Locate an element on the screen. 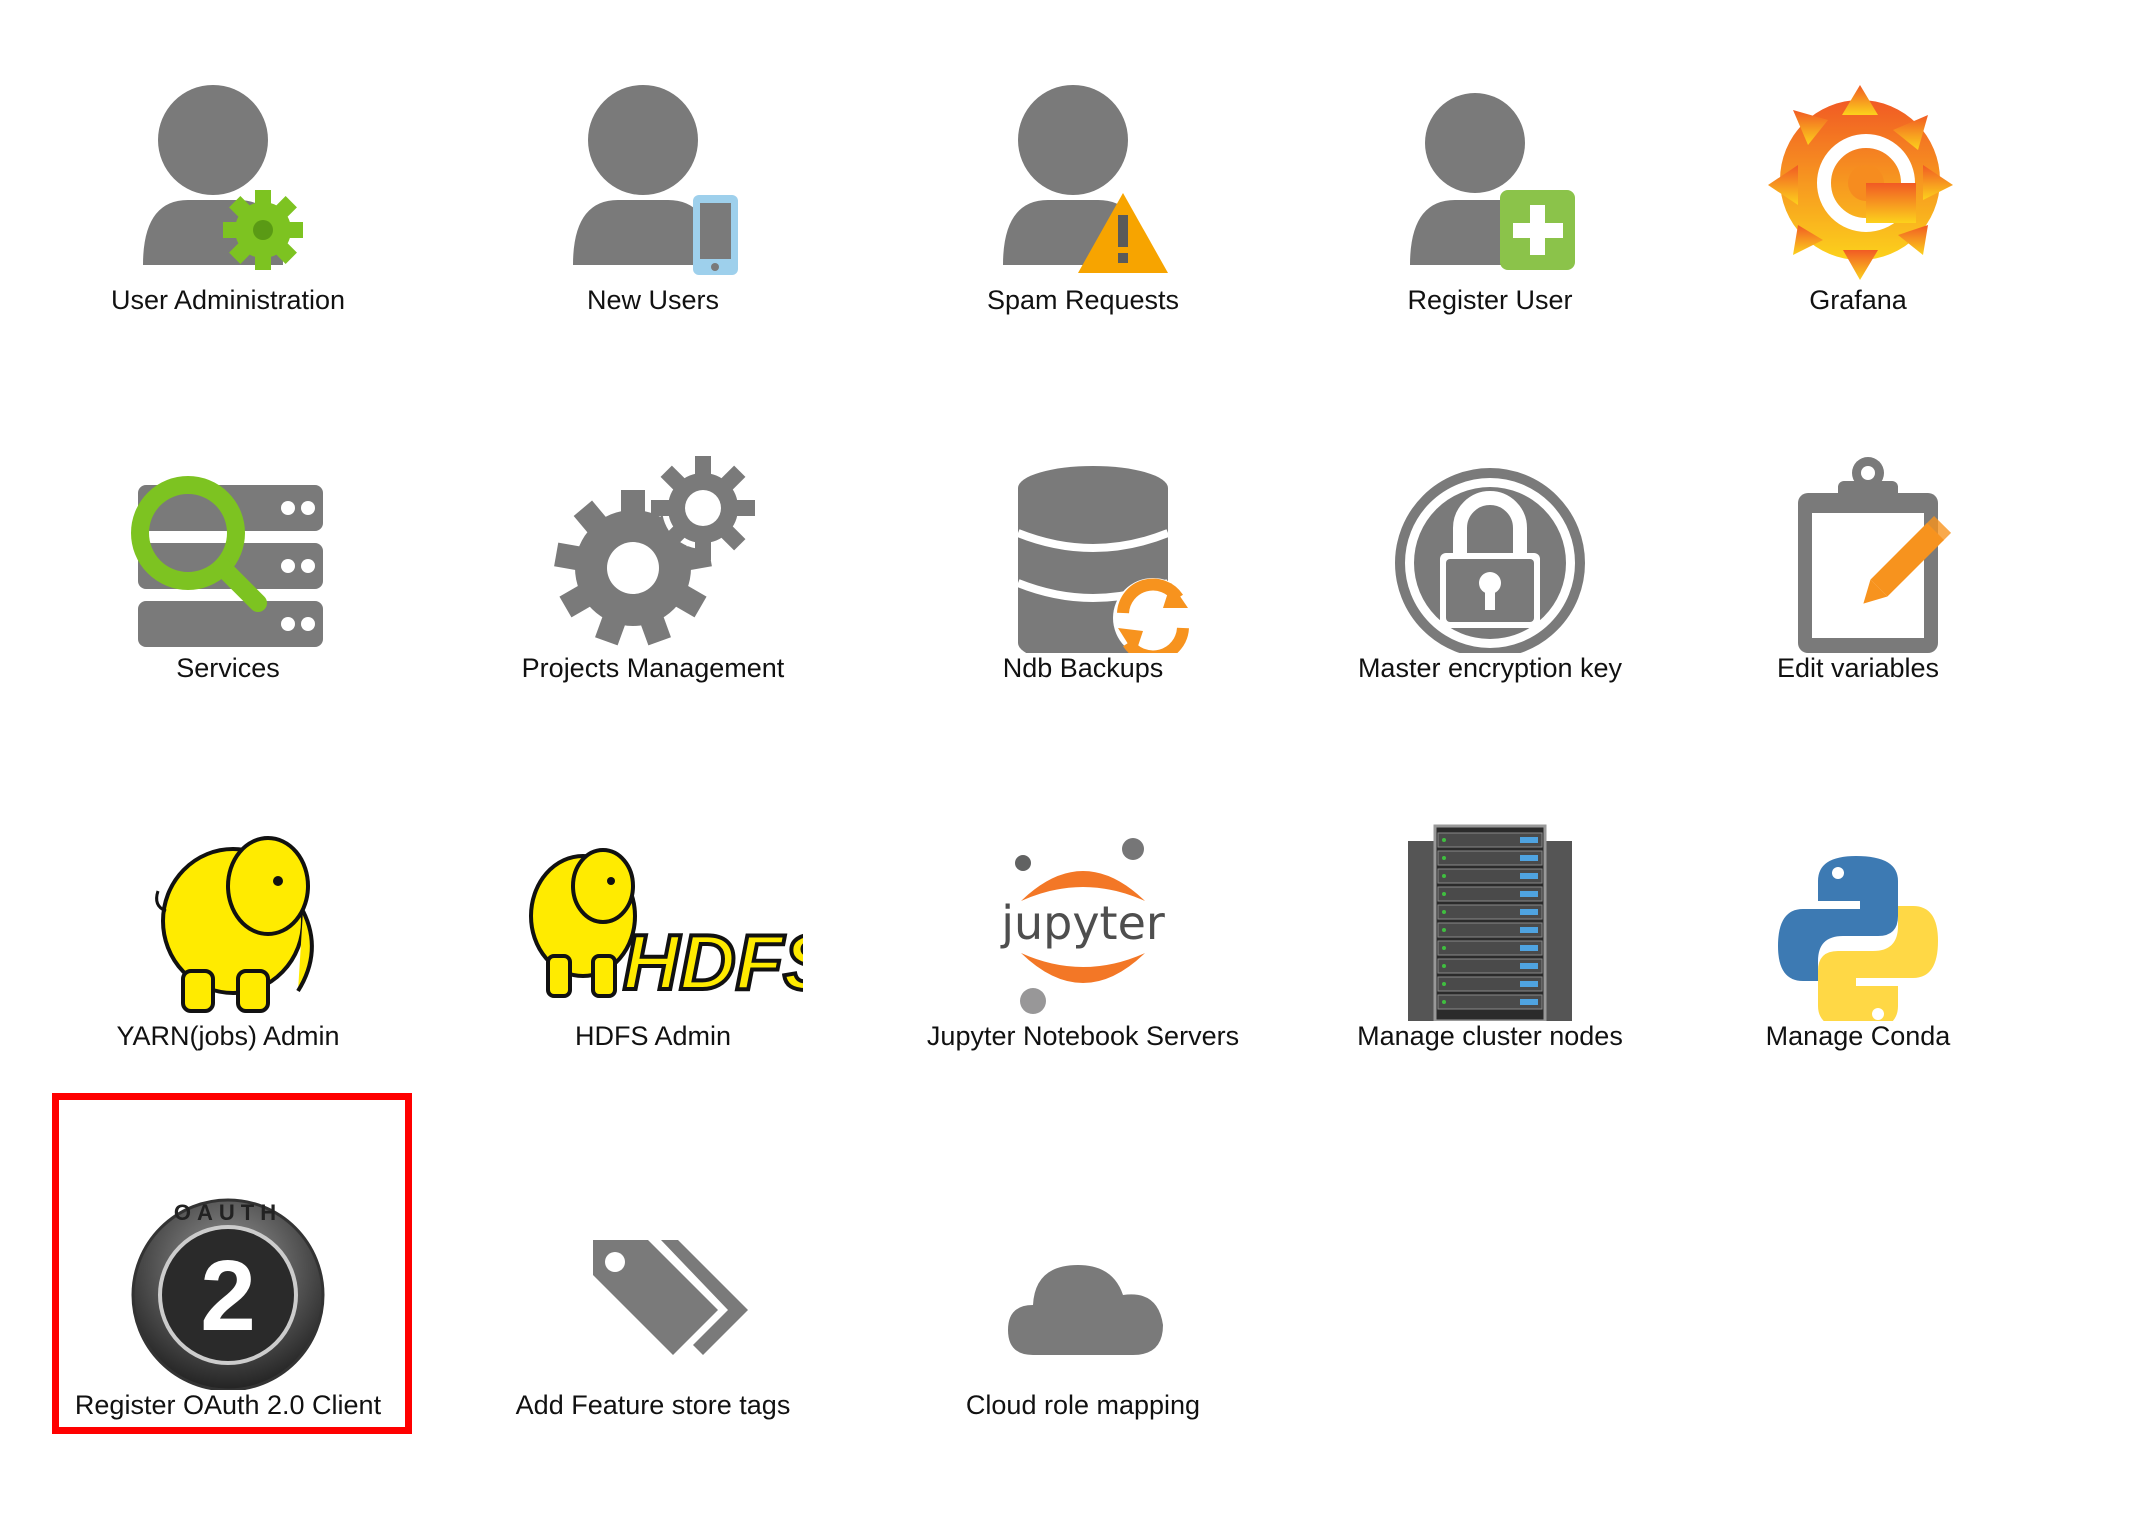 The width and height of the screenshot is (2151, 1528). tile-yarn-admin: YARN(jobs) Admin is located at coordinates (228, 926).